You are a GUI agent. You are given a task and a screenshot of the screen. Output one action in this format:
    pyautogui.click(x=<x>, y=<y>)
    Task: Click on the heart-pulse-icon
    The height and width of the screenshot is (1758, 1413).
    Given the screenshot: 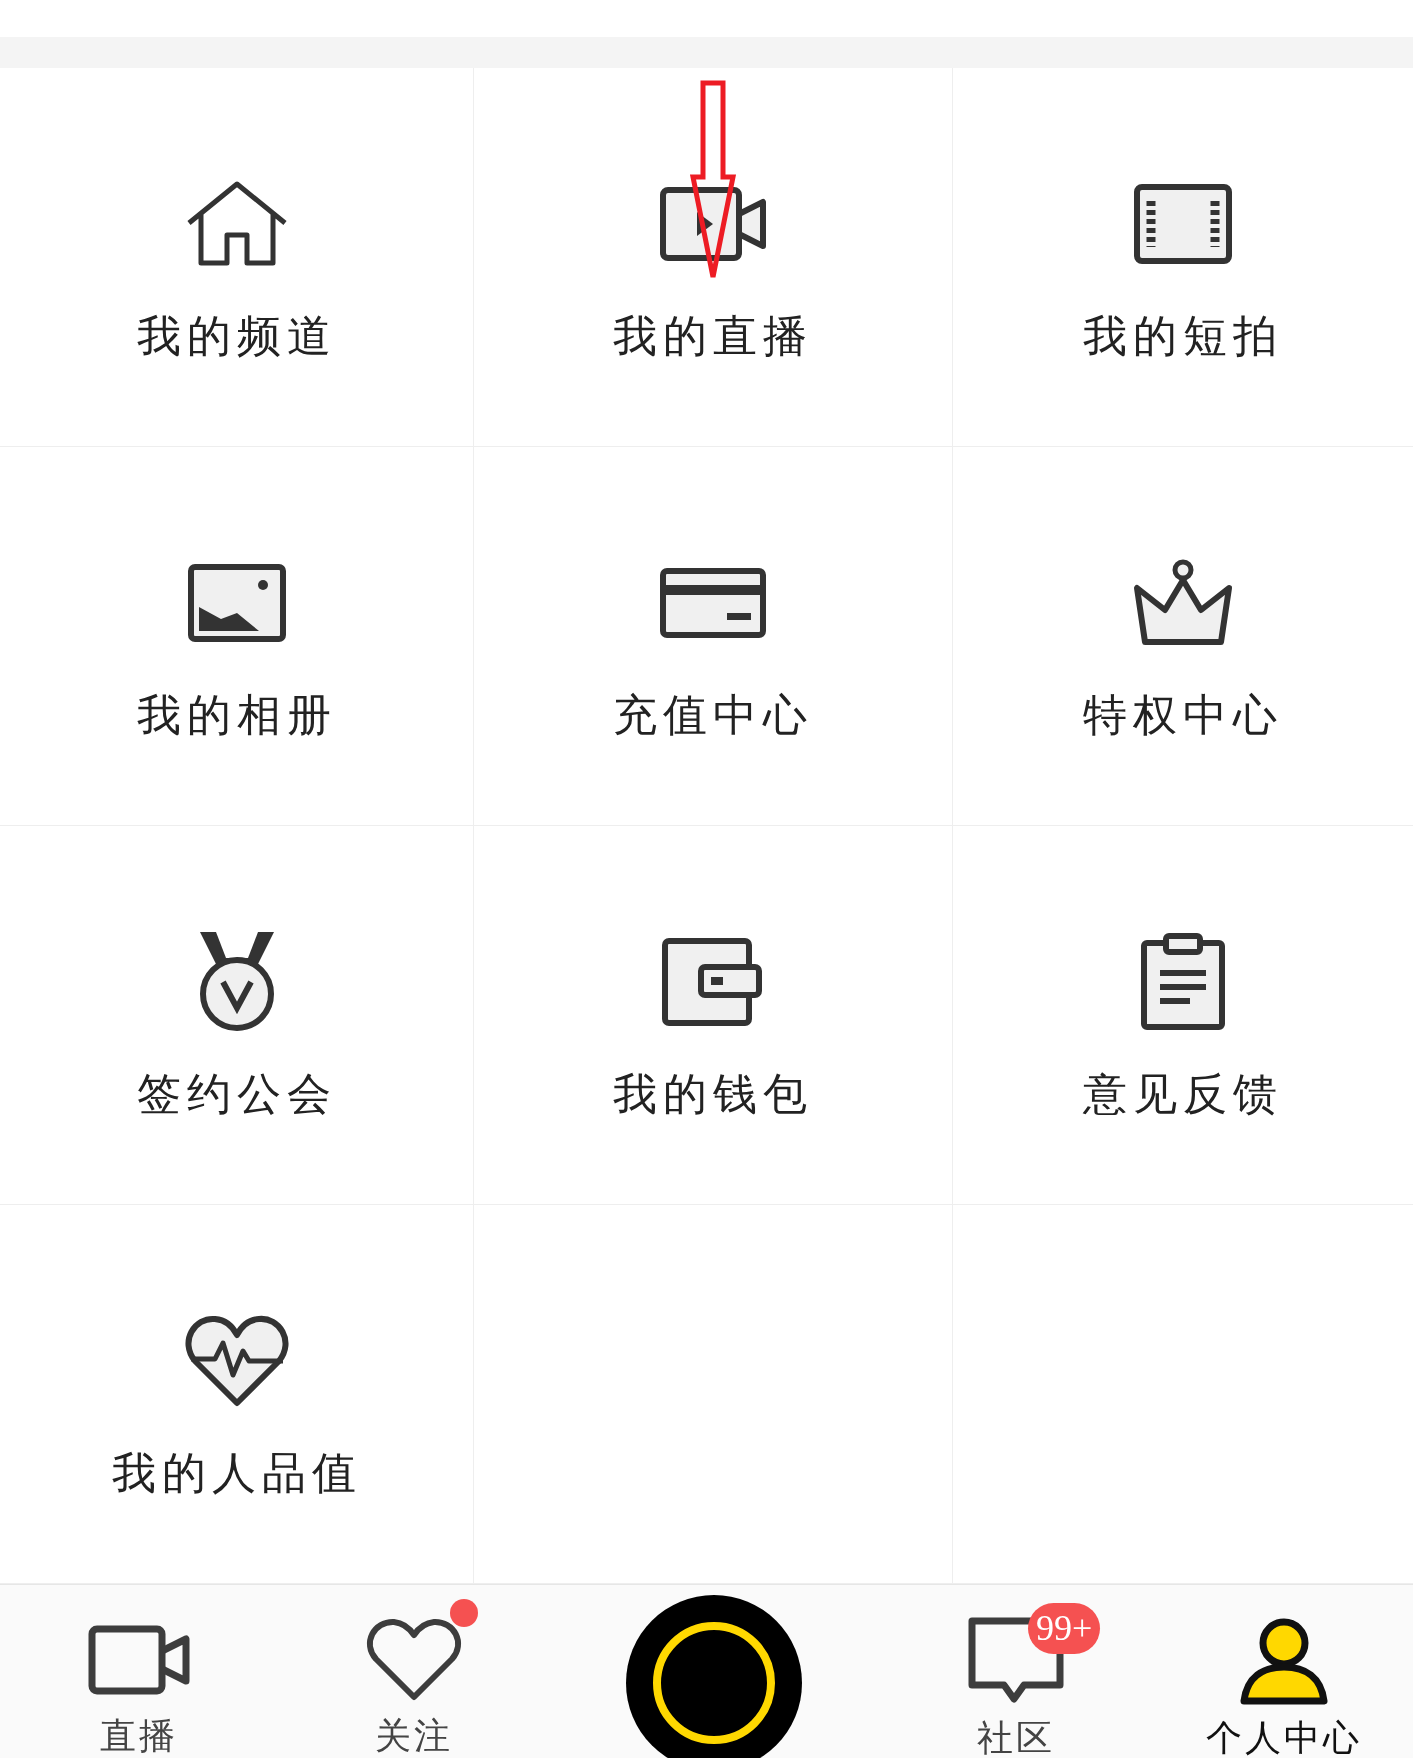 What is the action you would take?
    pyautogui.click(x=236, y=1361)
    